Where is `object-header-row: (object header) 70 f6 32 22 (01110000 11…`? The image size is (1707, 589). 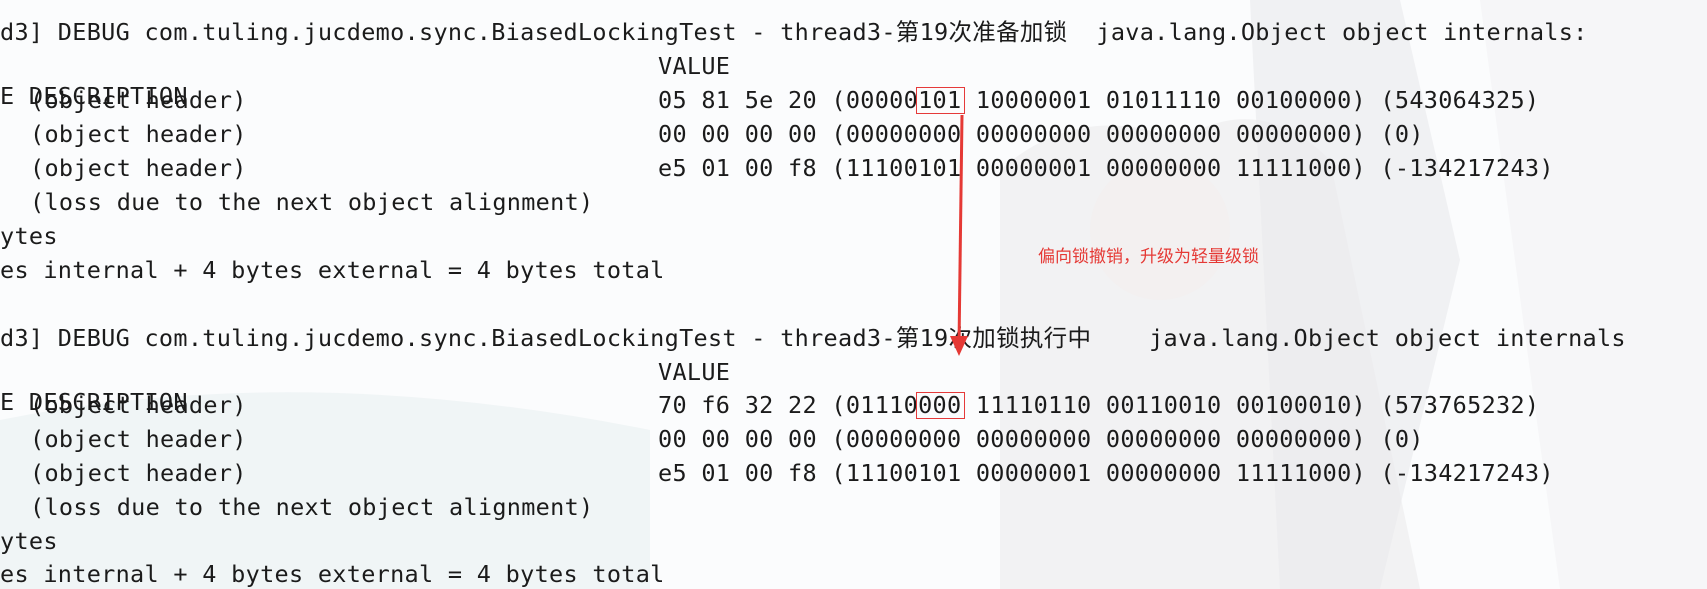
object-header-row: (object header) 70 f6 32 22 (01110000 11… is located at coordinates (769, 405).